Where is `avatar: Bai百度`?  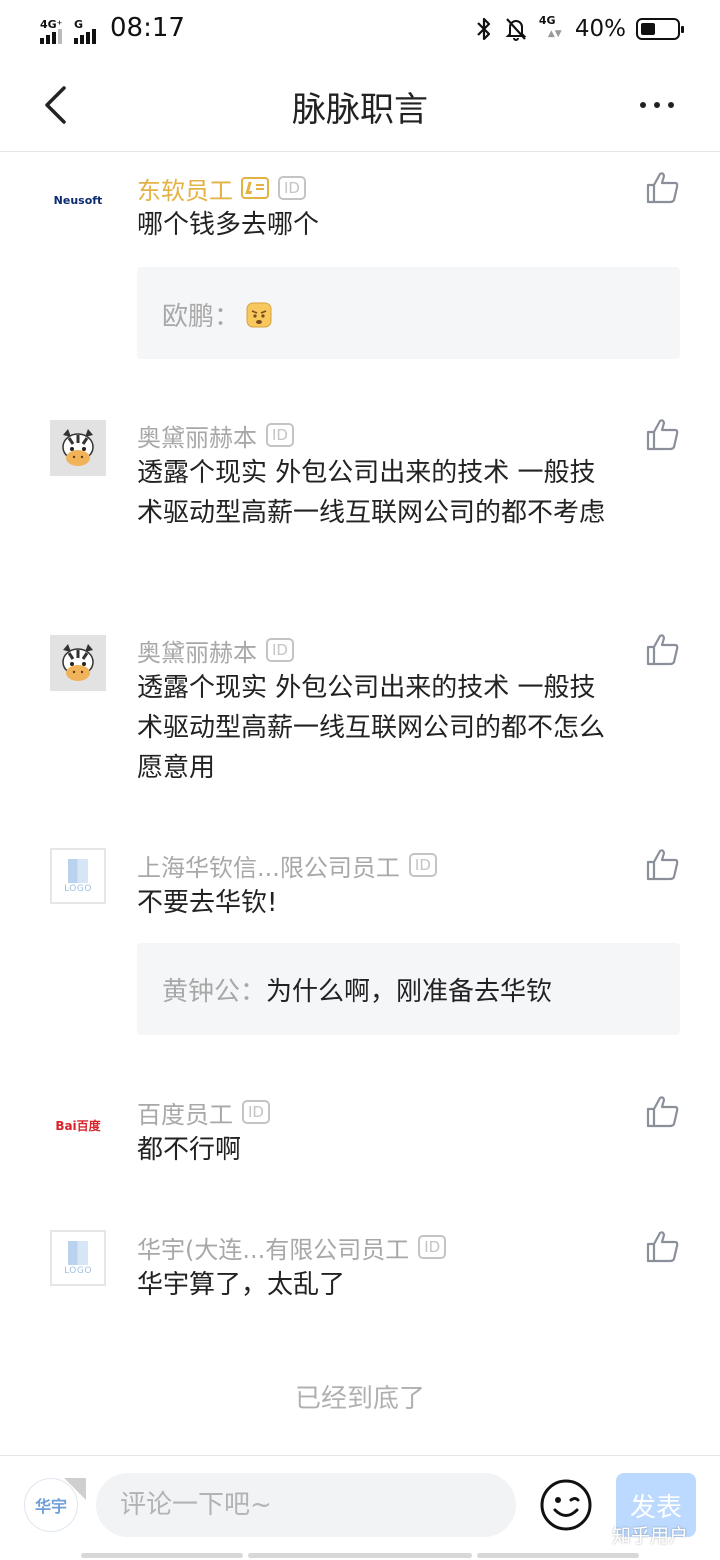
avatar: Bai百度 is located at coordinates (78, 1125).